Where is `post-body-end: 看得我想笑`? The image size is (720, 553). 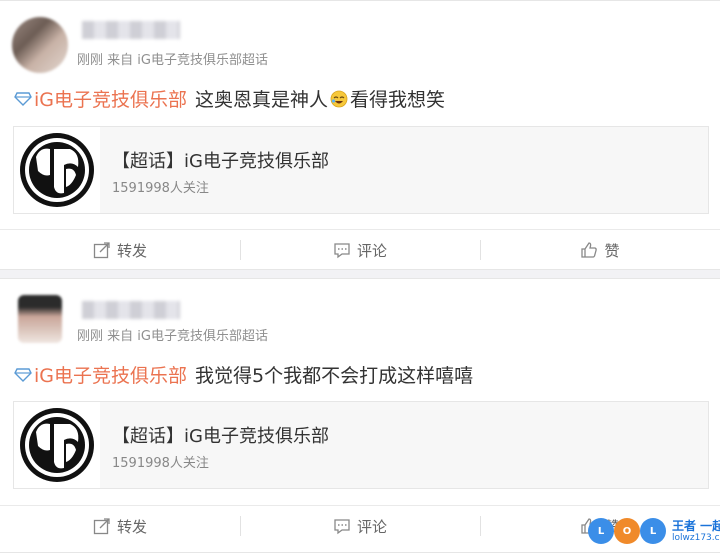
post-body-end: 看得我想笑 is located at coordinates (398, 100).